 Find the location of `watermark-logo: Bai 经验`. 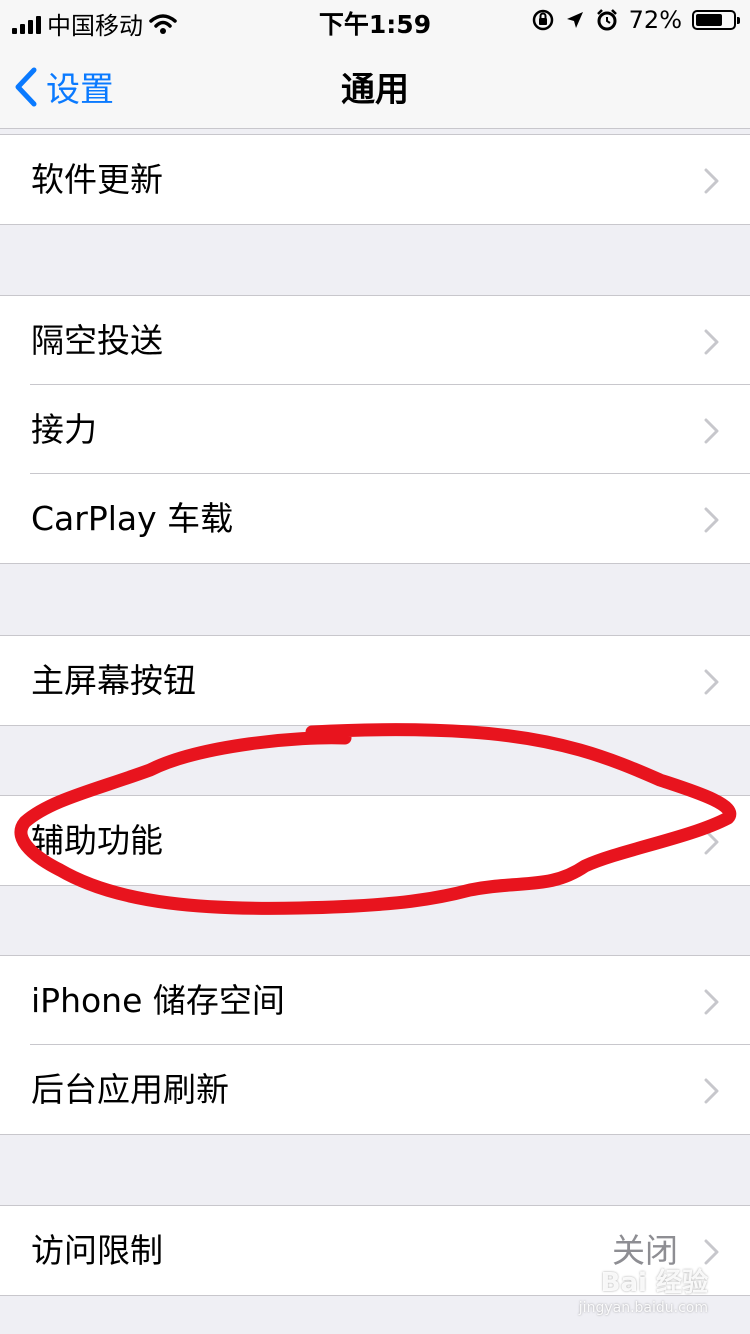

watermark-logo: Bai 经验 is located at coordinates (654, 1283).